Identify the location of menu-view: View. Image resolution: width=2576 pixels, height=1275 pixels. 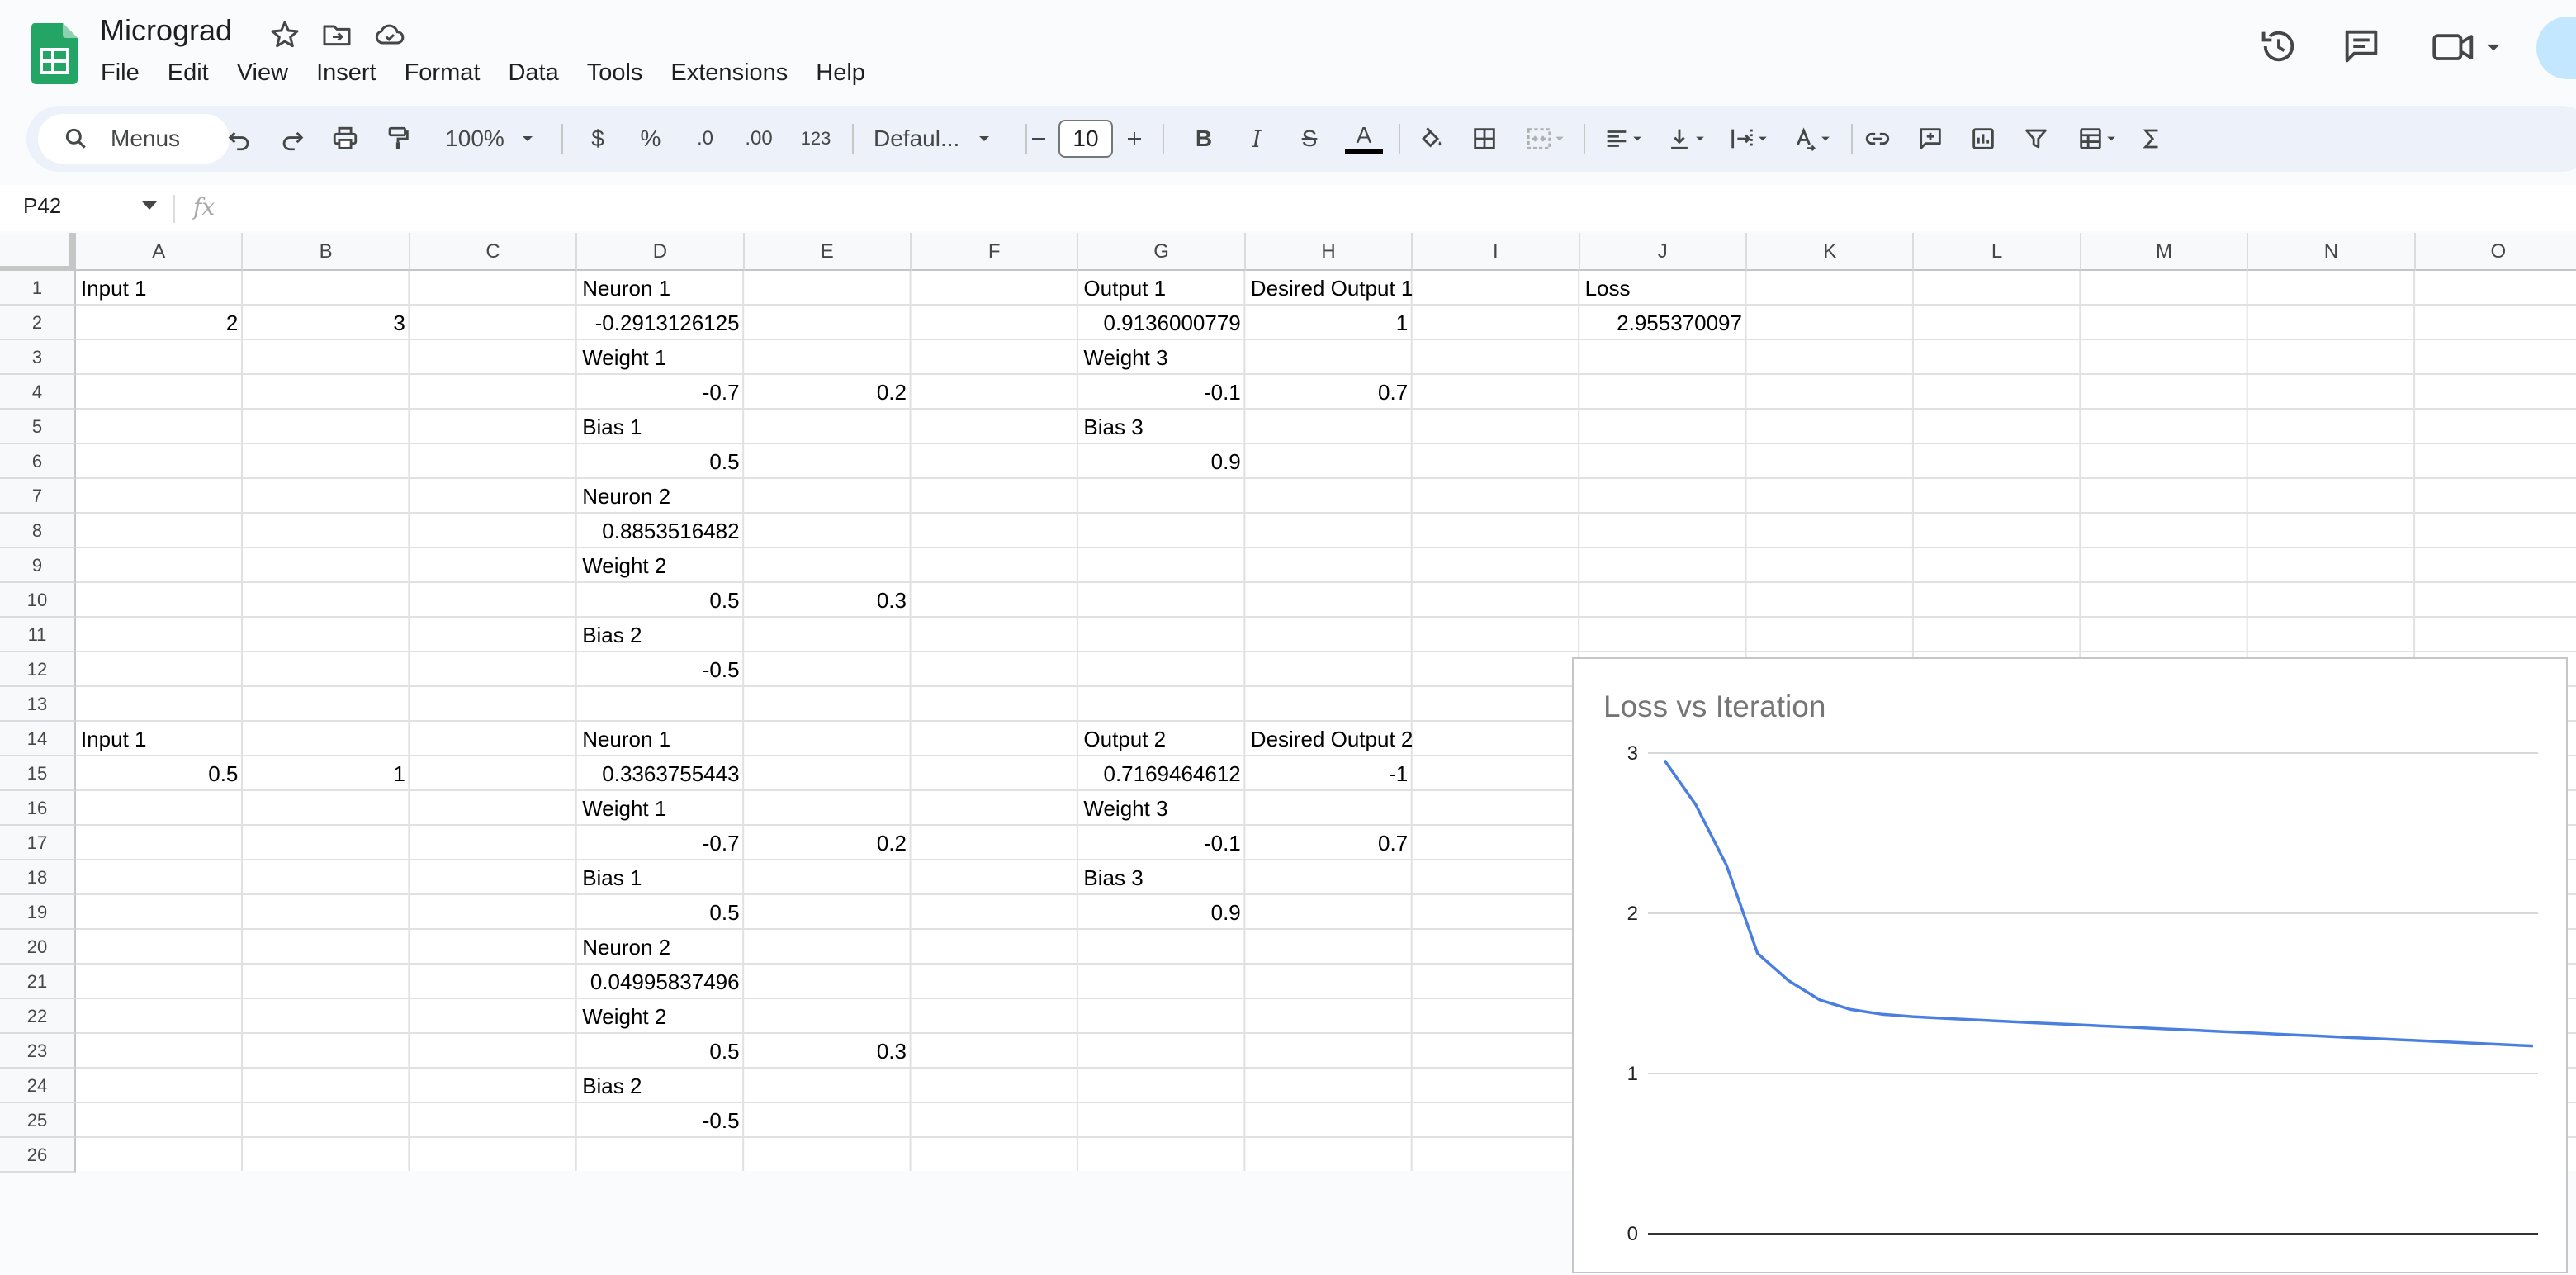
(262, 73).